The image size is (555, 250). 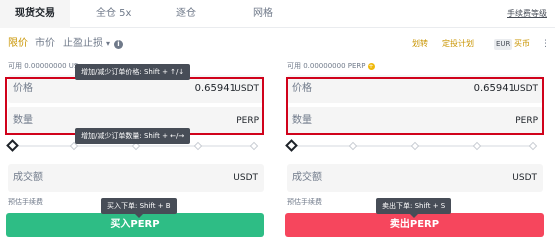 I want to click on chevron-down-icon: ▾, so click(x=108, y=43).